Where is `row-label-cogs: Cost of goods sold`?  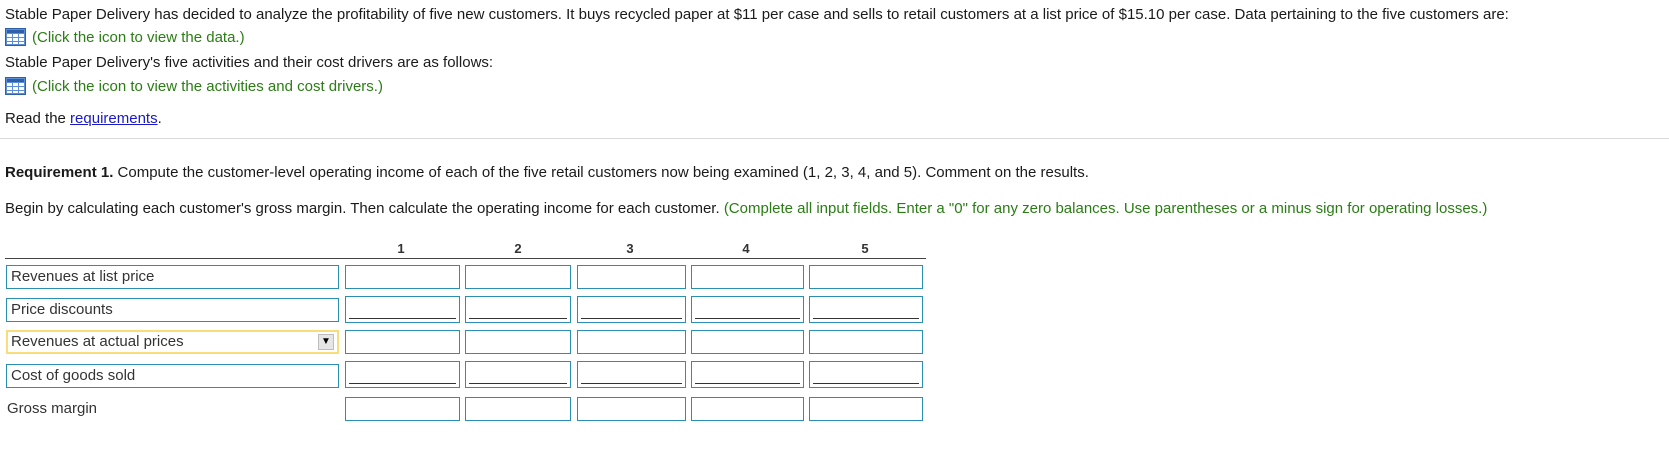
row-label-cogs: Cost of goods sold is located at coordinates (172, 376).